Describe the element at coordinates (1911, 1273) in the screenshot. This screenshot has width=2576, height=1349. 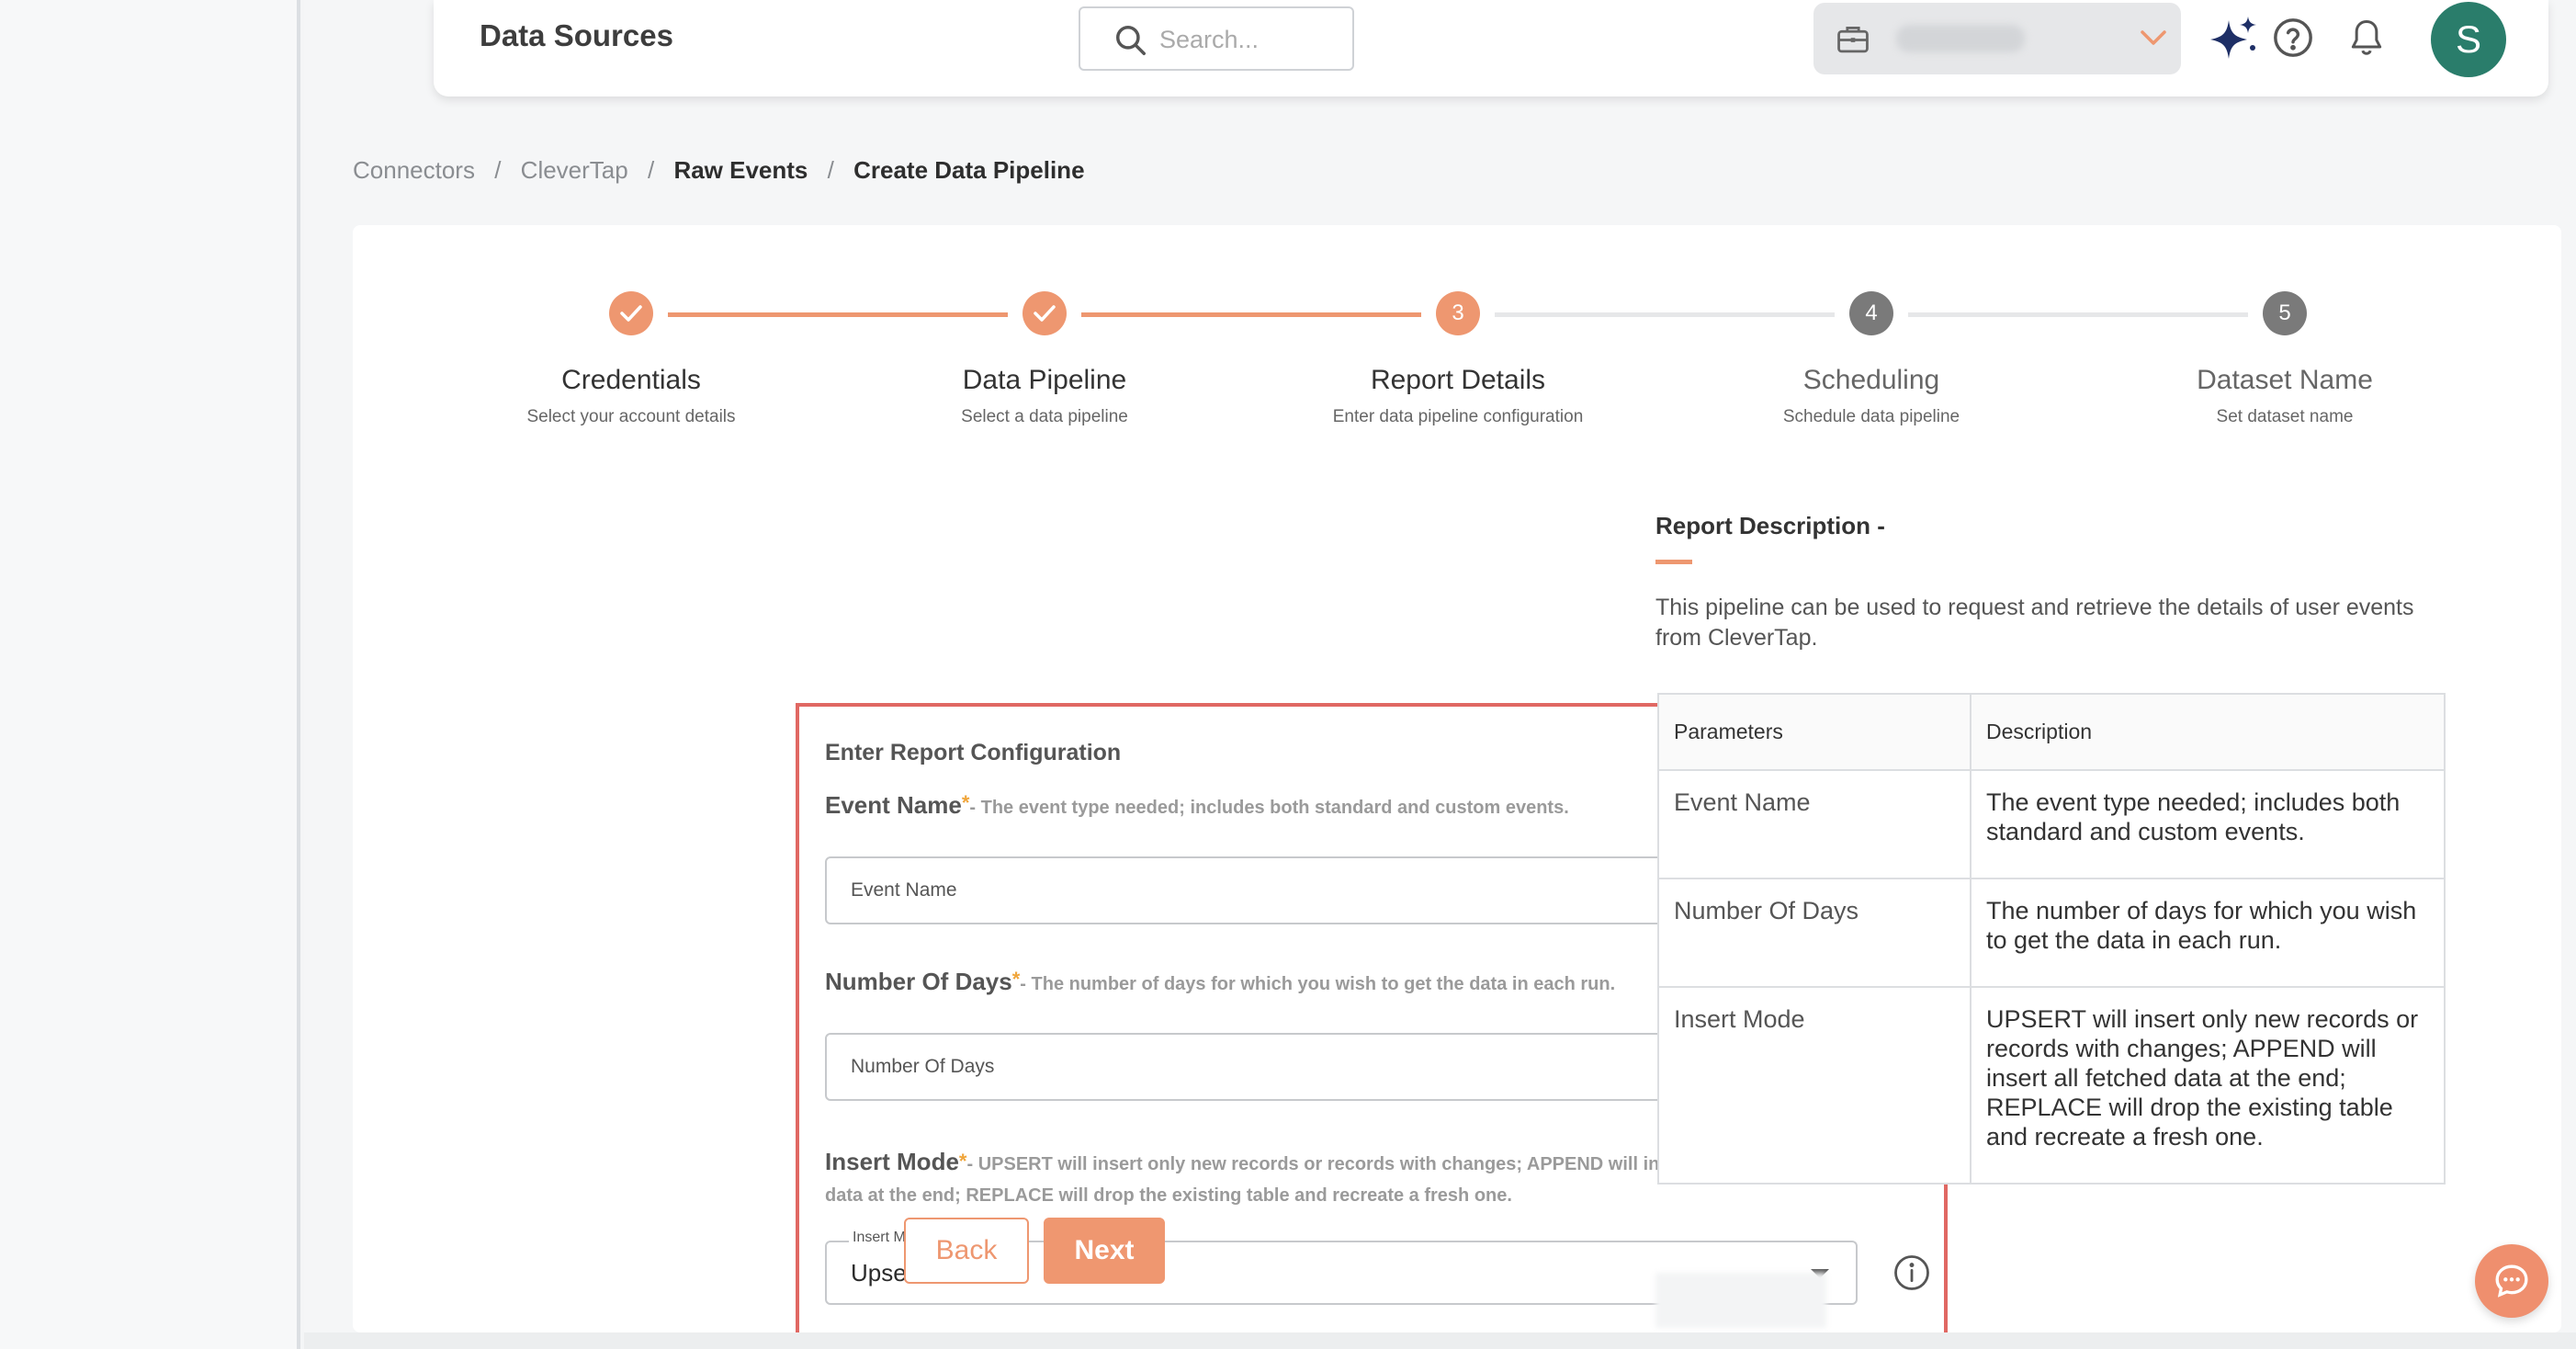
I see `info-icon` at that location.